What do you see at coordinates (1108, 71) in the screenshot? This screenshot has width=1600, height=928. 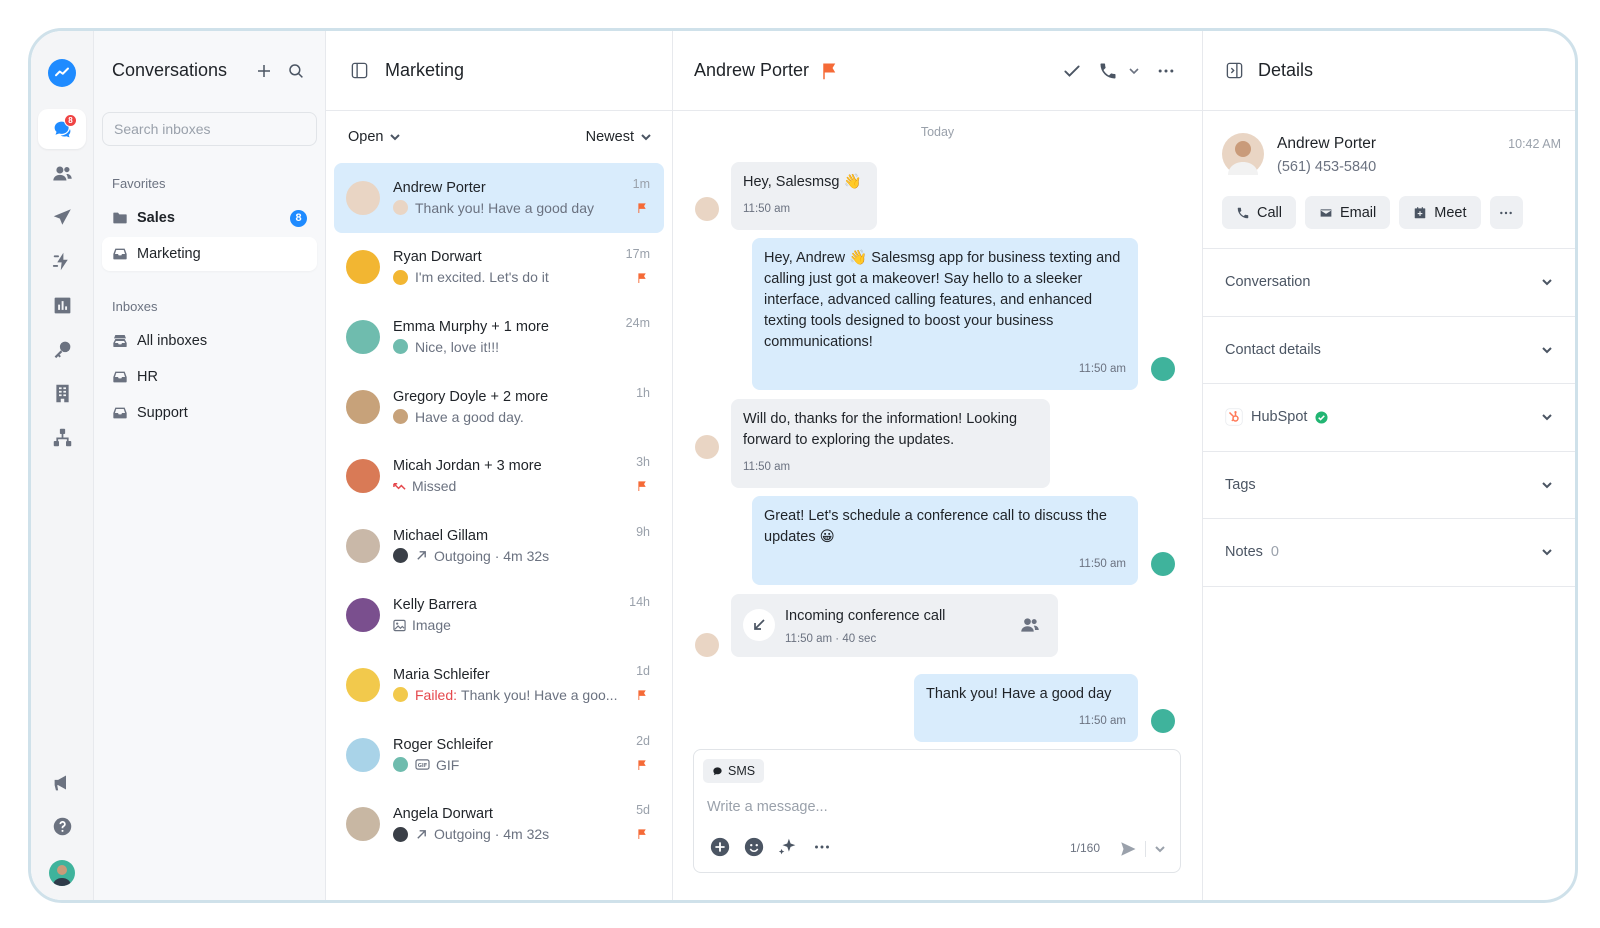 I see `phone-icon` at bounding box center [1108, 71].